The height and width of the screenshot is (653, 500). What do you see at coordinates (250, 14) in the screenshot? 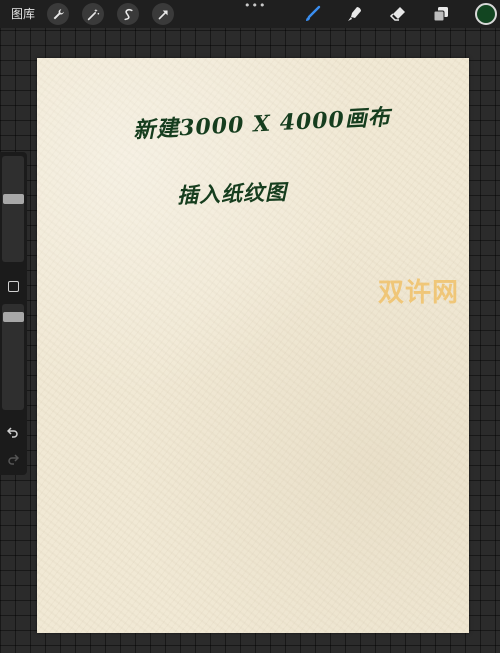
I see `top-toolbar: 图库 •••` at bounding box center [250, 14].